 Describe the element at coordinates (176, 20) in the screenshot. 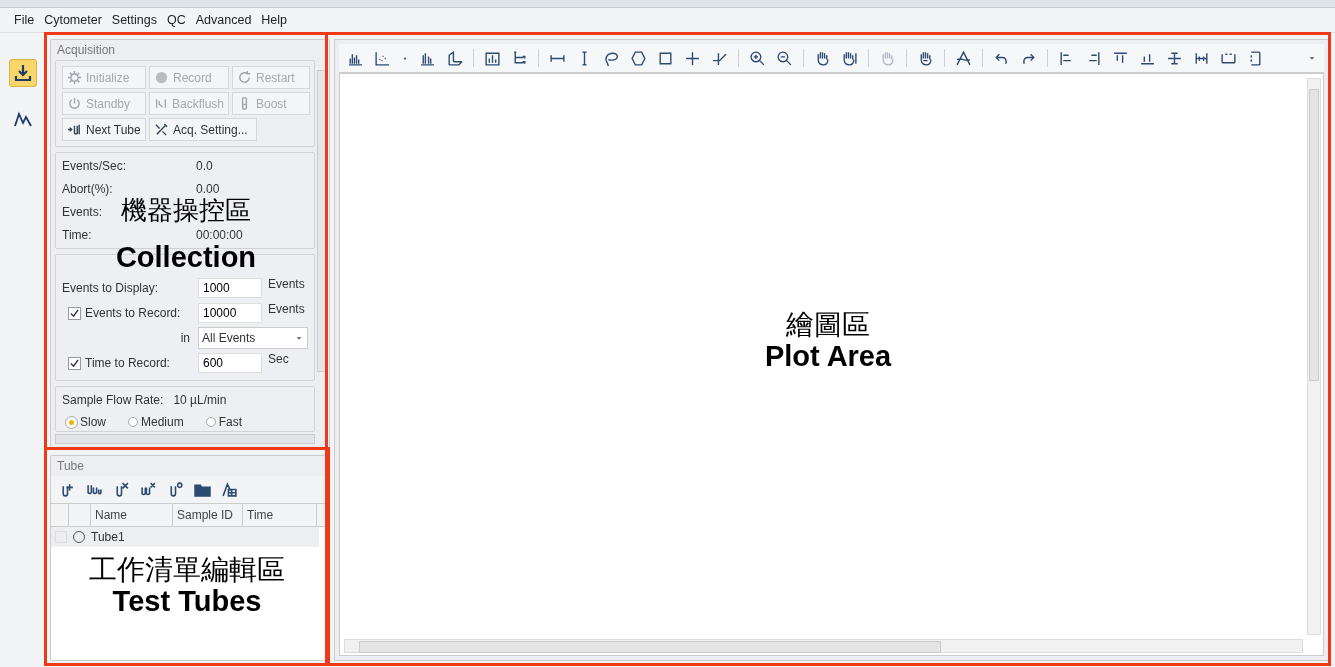

I see `menu-item: QC` at that location.